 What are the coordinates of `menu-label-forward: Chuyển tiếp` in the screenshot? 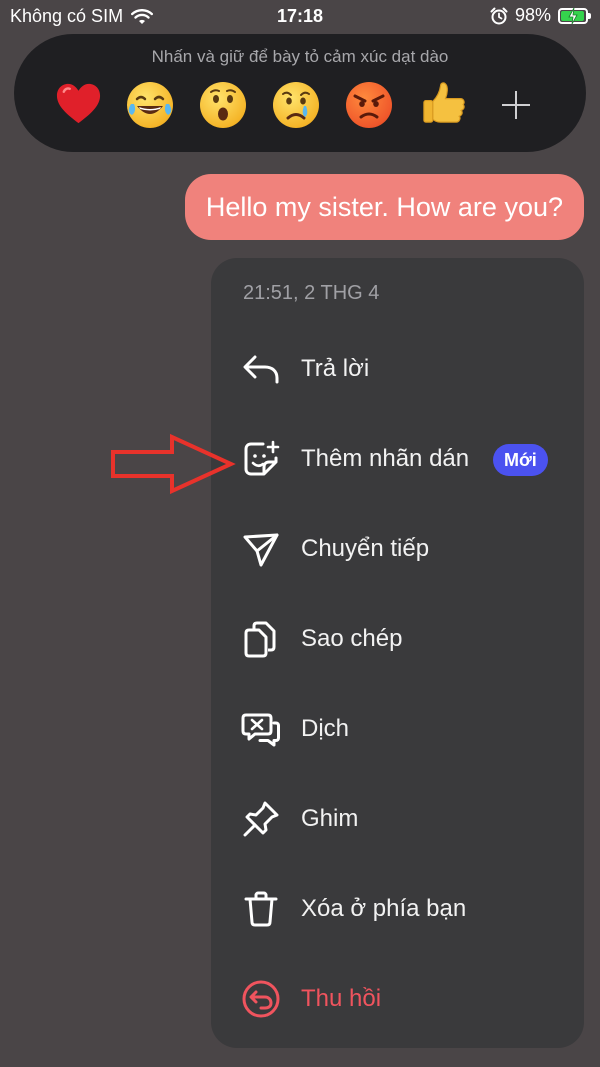 It's located at (365, 548).